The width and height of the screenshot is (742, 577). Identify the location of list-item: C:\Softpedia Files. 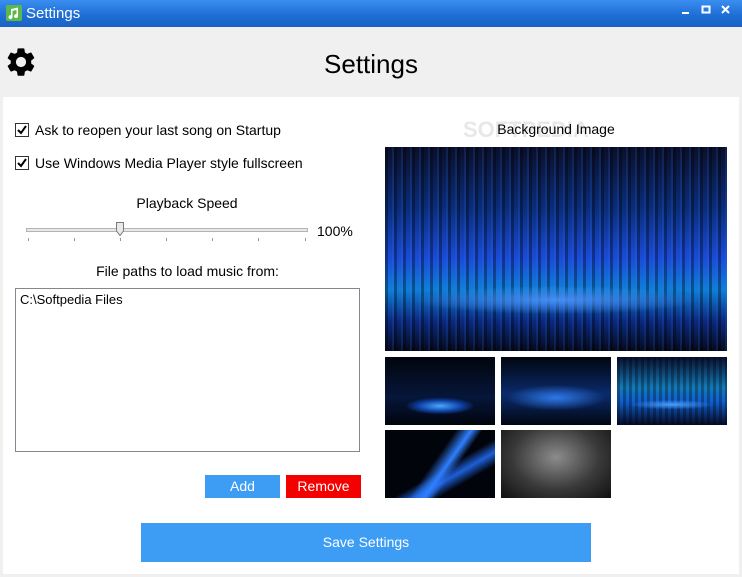
(187, 299).